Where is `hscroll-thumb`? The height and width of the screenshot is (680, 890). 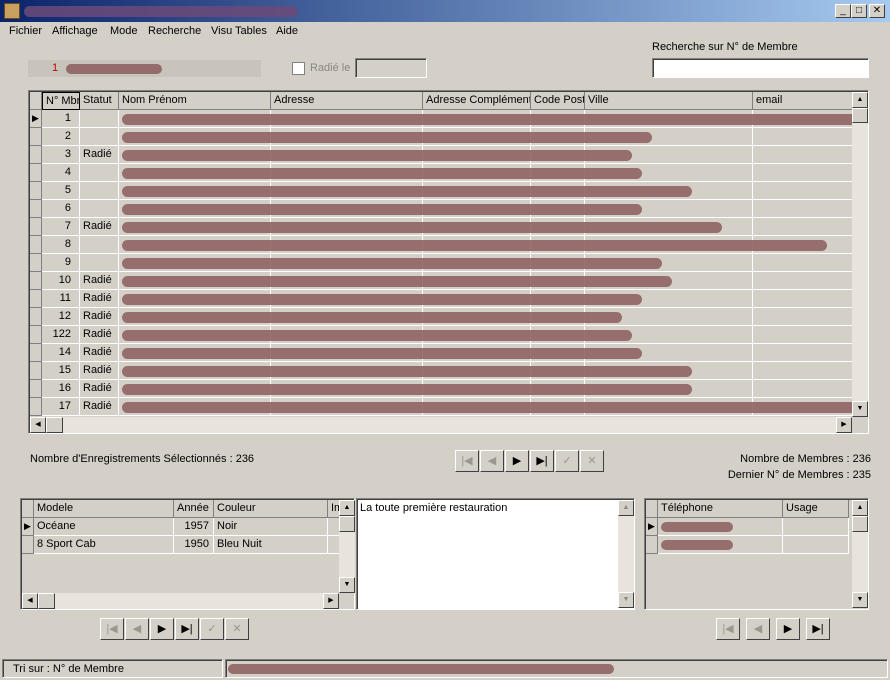 hscroll-thumb is located at coordinates (54, 425).